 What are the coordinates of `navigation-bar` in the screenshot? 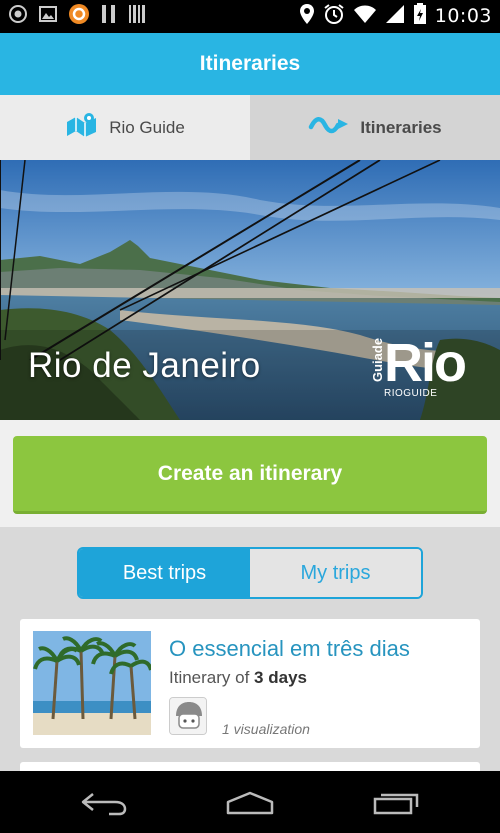 It's located at (250, 802).